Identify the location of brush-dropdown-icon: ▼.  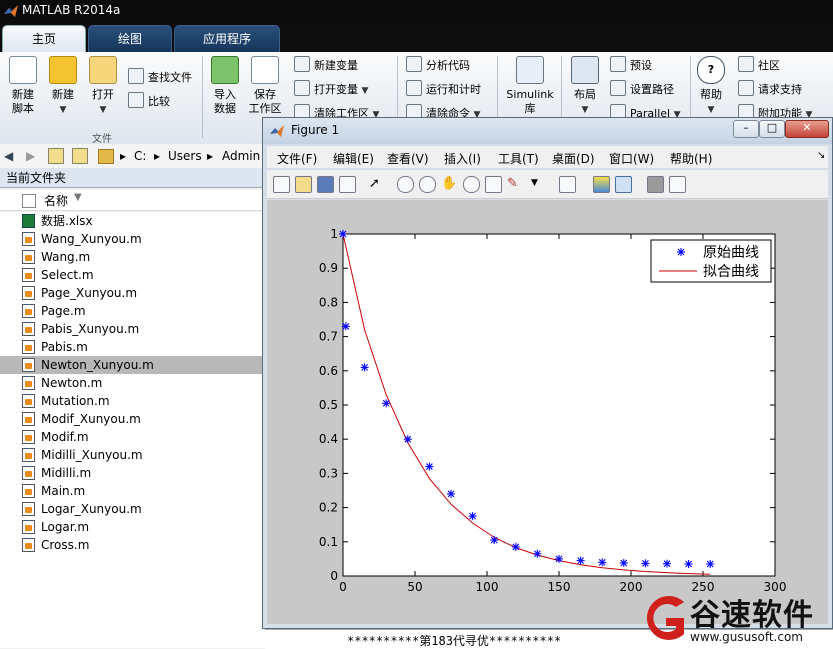
(538, 183).